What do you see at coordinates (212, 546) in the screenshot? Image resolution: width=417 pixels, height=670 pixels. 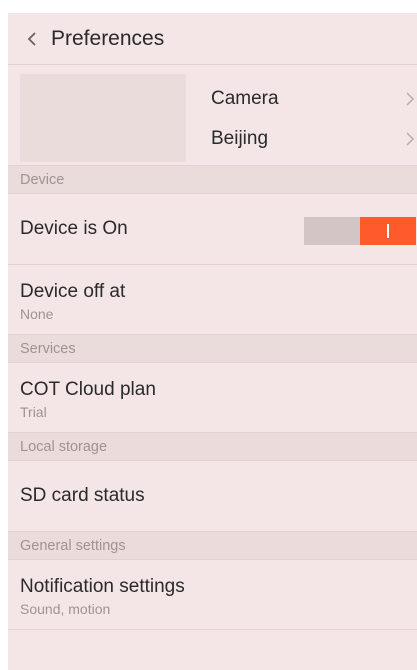 I see `section-header-general-settings: General settings` at bounding box center [212, 546].